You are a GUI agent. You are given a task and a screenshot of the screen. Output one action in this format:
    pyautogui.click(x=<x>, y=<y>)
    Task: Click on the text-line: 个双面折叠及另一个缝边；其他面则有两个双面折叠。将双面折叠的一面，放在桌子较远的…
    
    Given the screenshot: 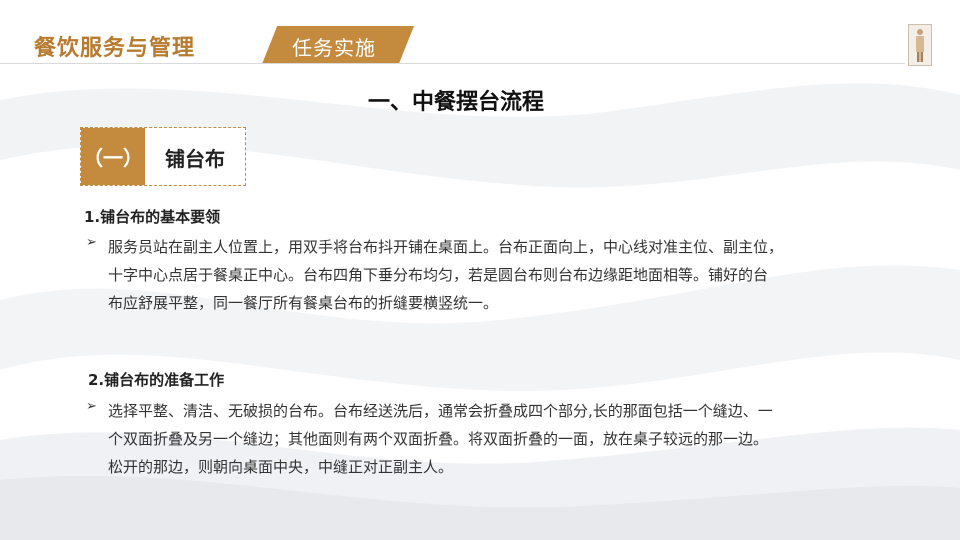 What is the action you would take?
    pyautogui.click(x=438, y=439)
    